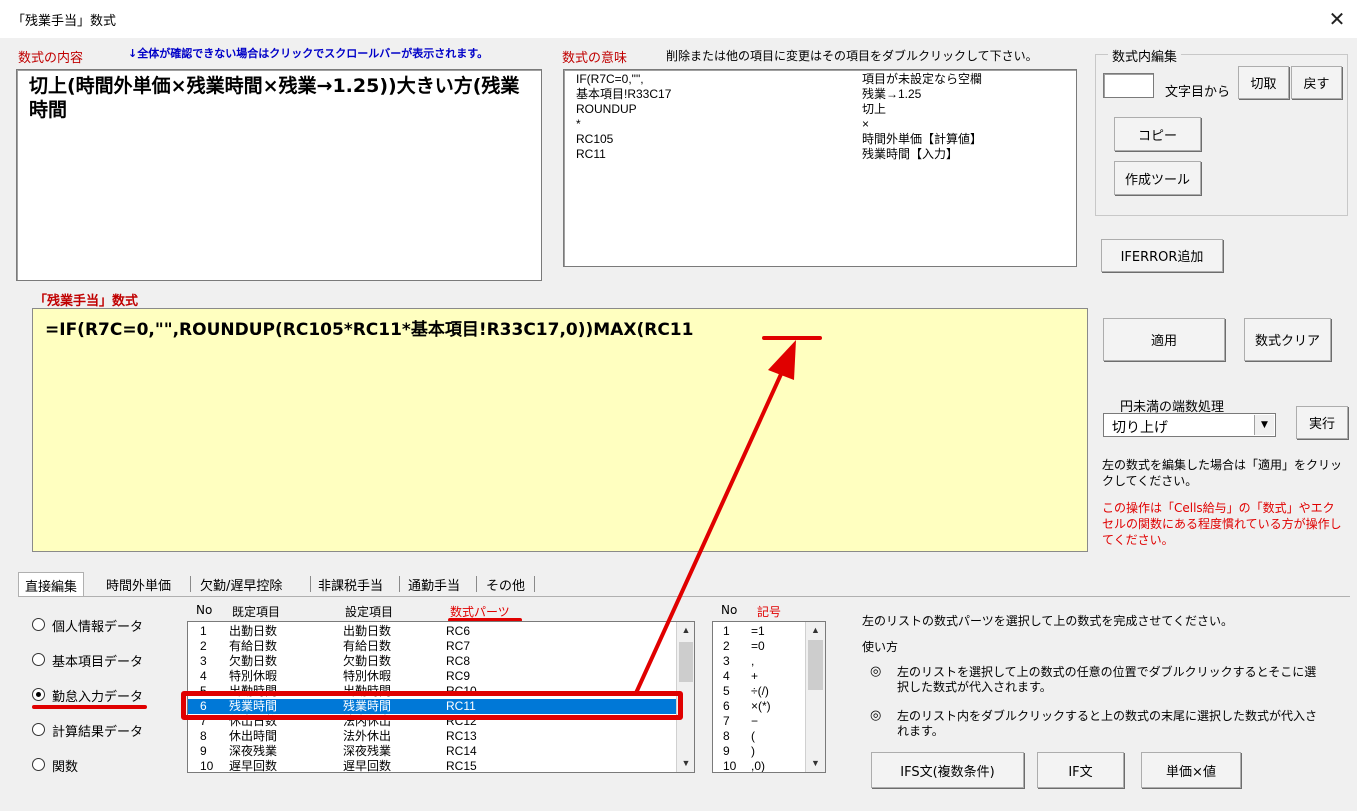 This screenshot has height=811, width=1357. Describe the element at coordinates (432, 691) in the screenshot. I see `list-item: 5 出勤時間 出勤時間 RC10` at that location.